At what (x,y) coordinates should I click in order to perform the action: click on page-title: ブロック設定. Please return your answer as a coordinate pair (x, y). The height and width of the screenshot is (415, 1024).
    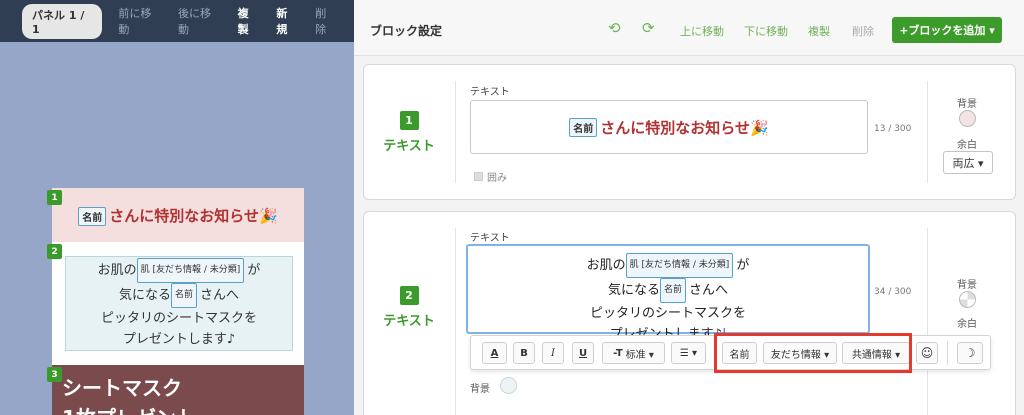
    Looking at the image, I should click on (406, 31).